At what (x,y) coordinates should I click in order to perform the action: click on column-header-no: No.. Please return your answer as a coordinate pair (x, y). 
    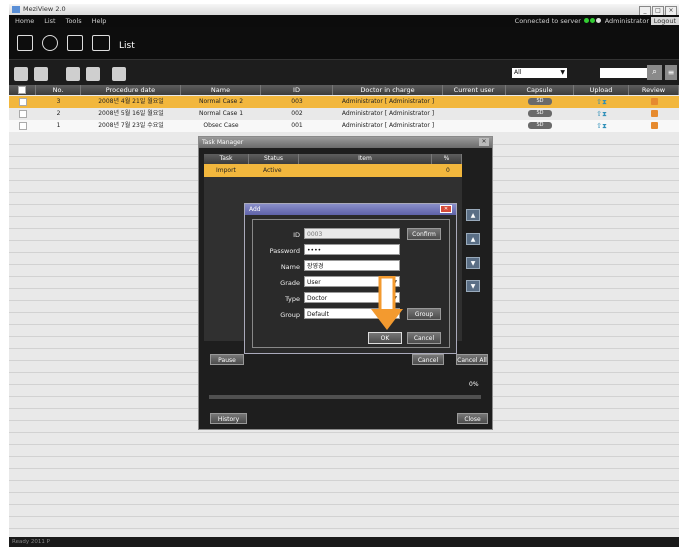
    Looking at the image, I should click on (58, 90).